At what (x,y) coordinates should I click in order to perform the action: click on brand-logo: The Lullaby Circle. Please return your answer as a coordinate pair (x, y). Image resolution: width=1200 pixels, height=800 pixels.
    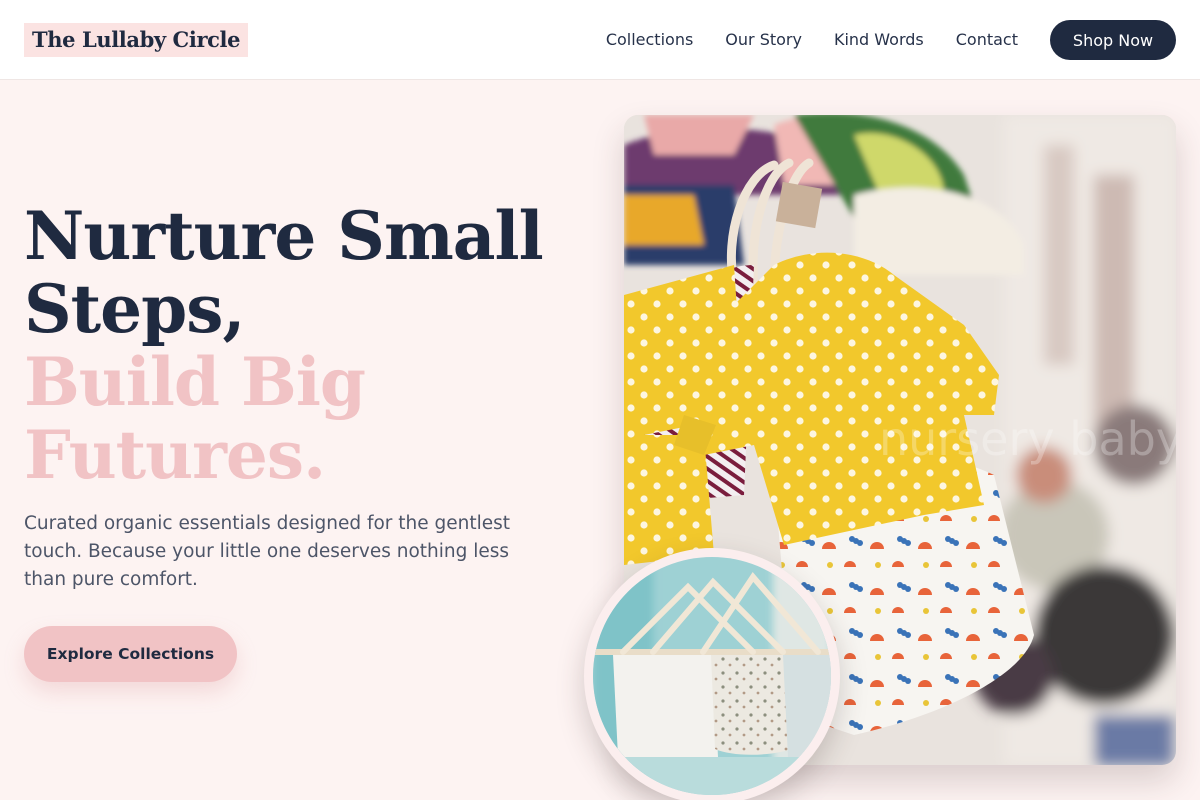
    Looking at the image, I should click on (136, 40).